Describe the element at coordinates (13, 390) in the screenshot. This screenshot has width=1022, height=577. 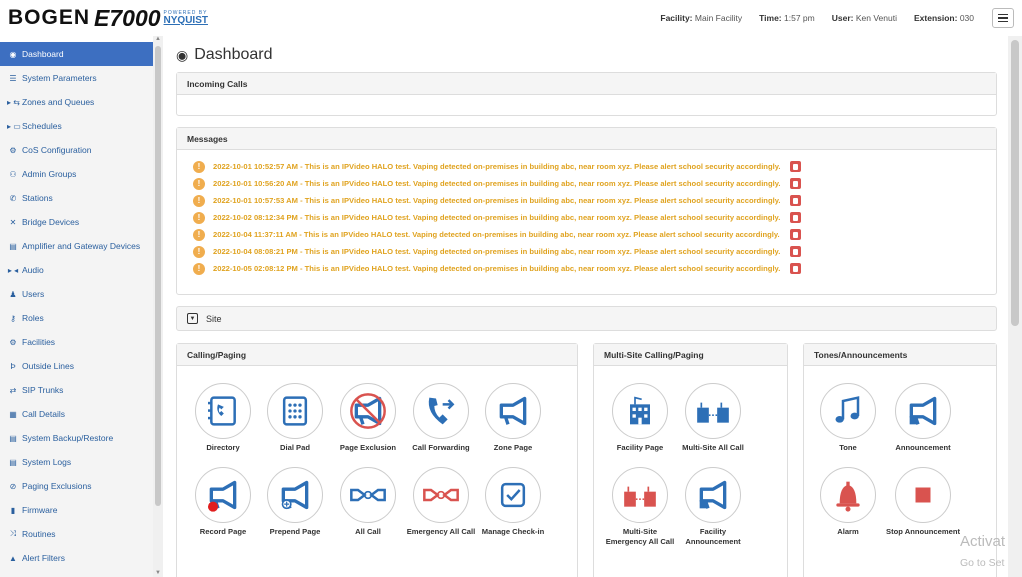
I see `exchange-icon: ⇄` at that location.